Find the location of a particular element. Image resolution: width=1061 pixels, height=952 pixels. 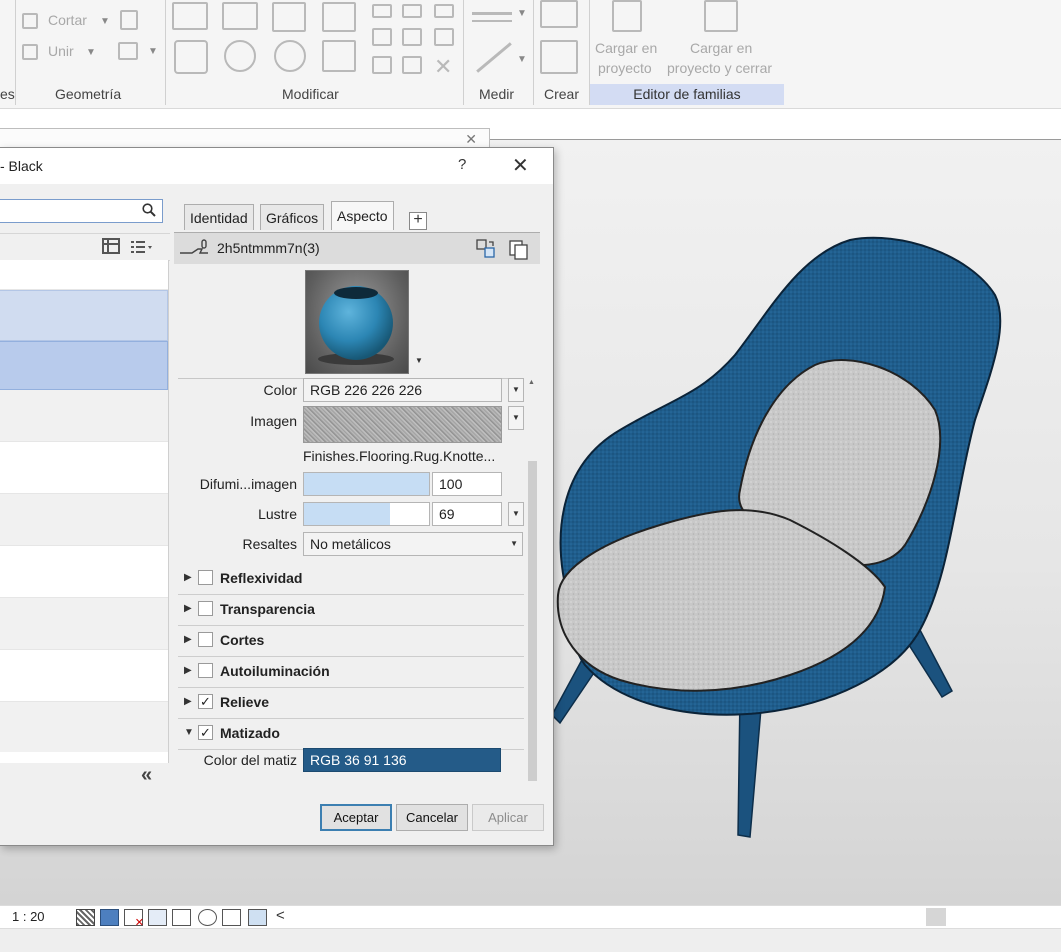

ok-button: Aceptar is located at coordinates (356, 817).